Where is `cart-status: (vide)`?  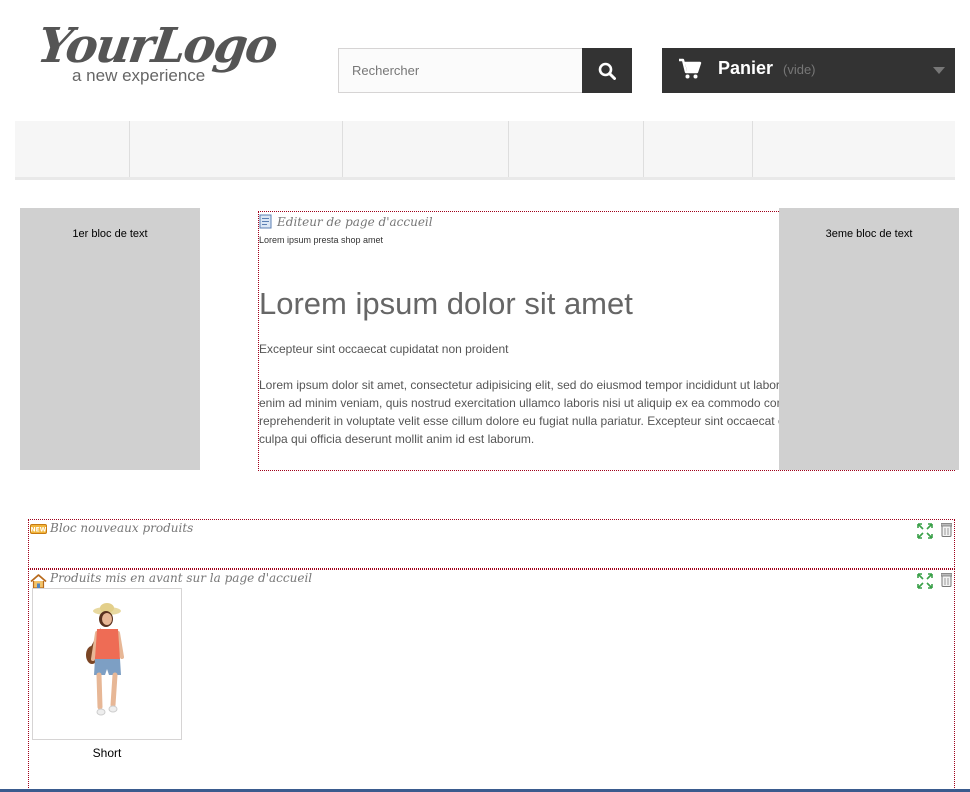 cart-status: (vide) is located at coordinates (799, 69).